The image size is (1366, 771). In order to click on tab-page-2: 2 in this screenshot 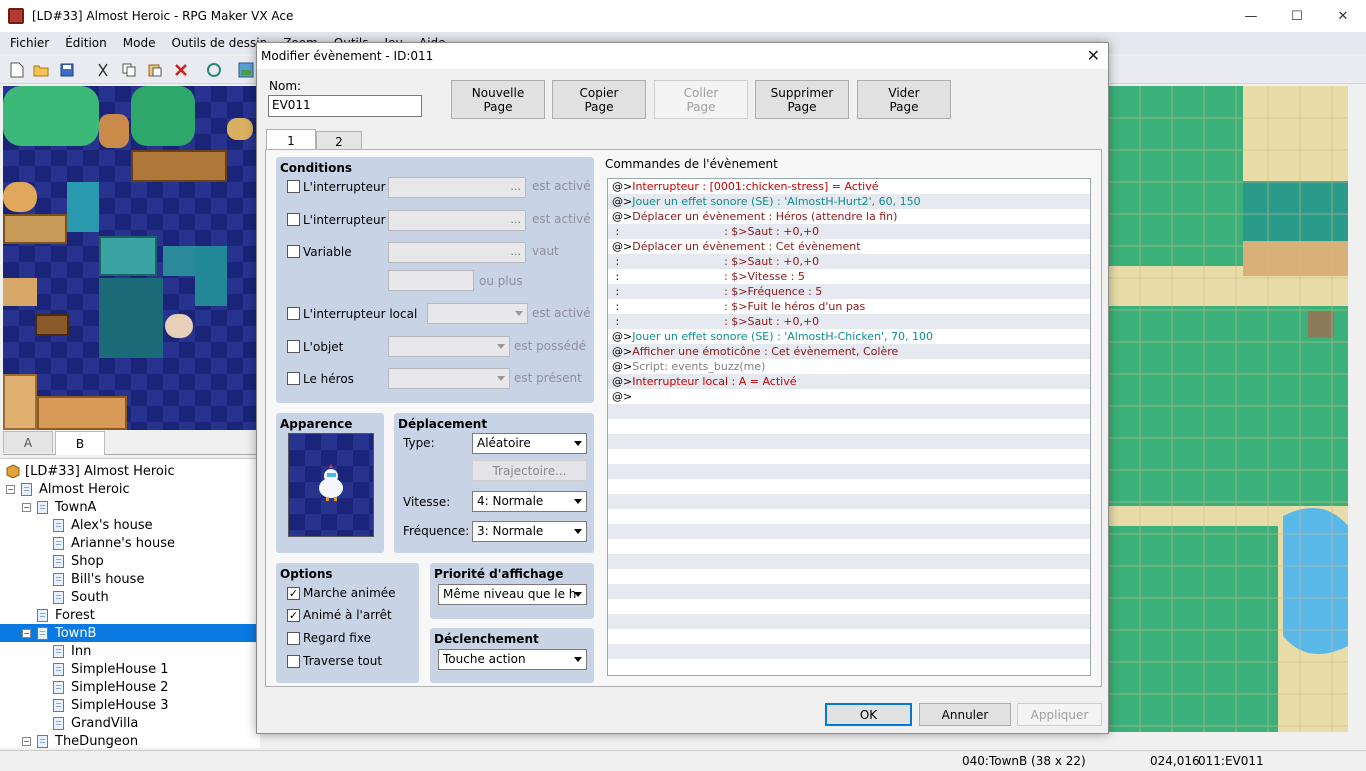, I will do `click(339, 141)`.